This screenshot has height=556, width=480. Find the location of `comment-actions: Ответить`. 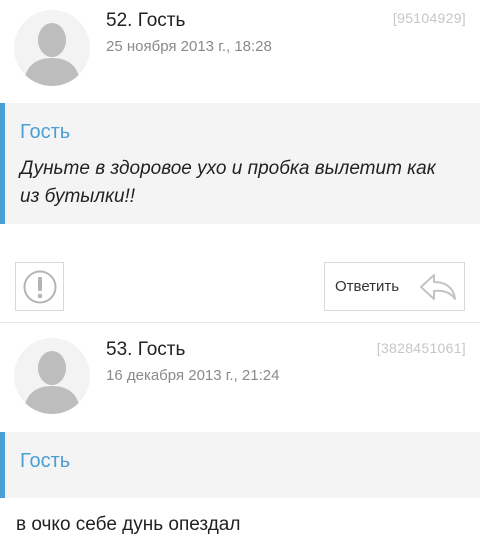

comment-actions: Ответить is located at coordinates (240, 284).